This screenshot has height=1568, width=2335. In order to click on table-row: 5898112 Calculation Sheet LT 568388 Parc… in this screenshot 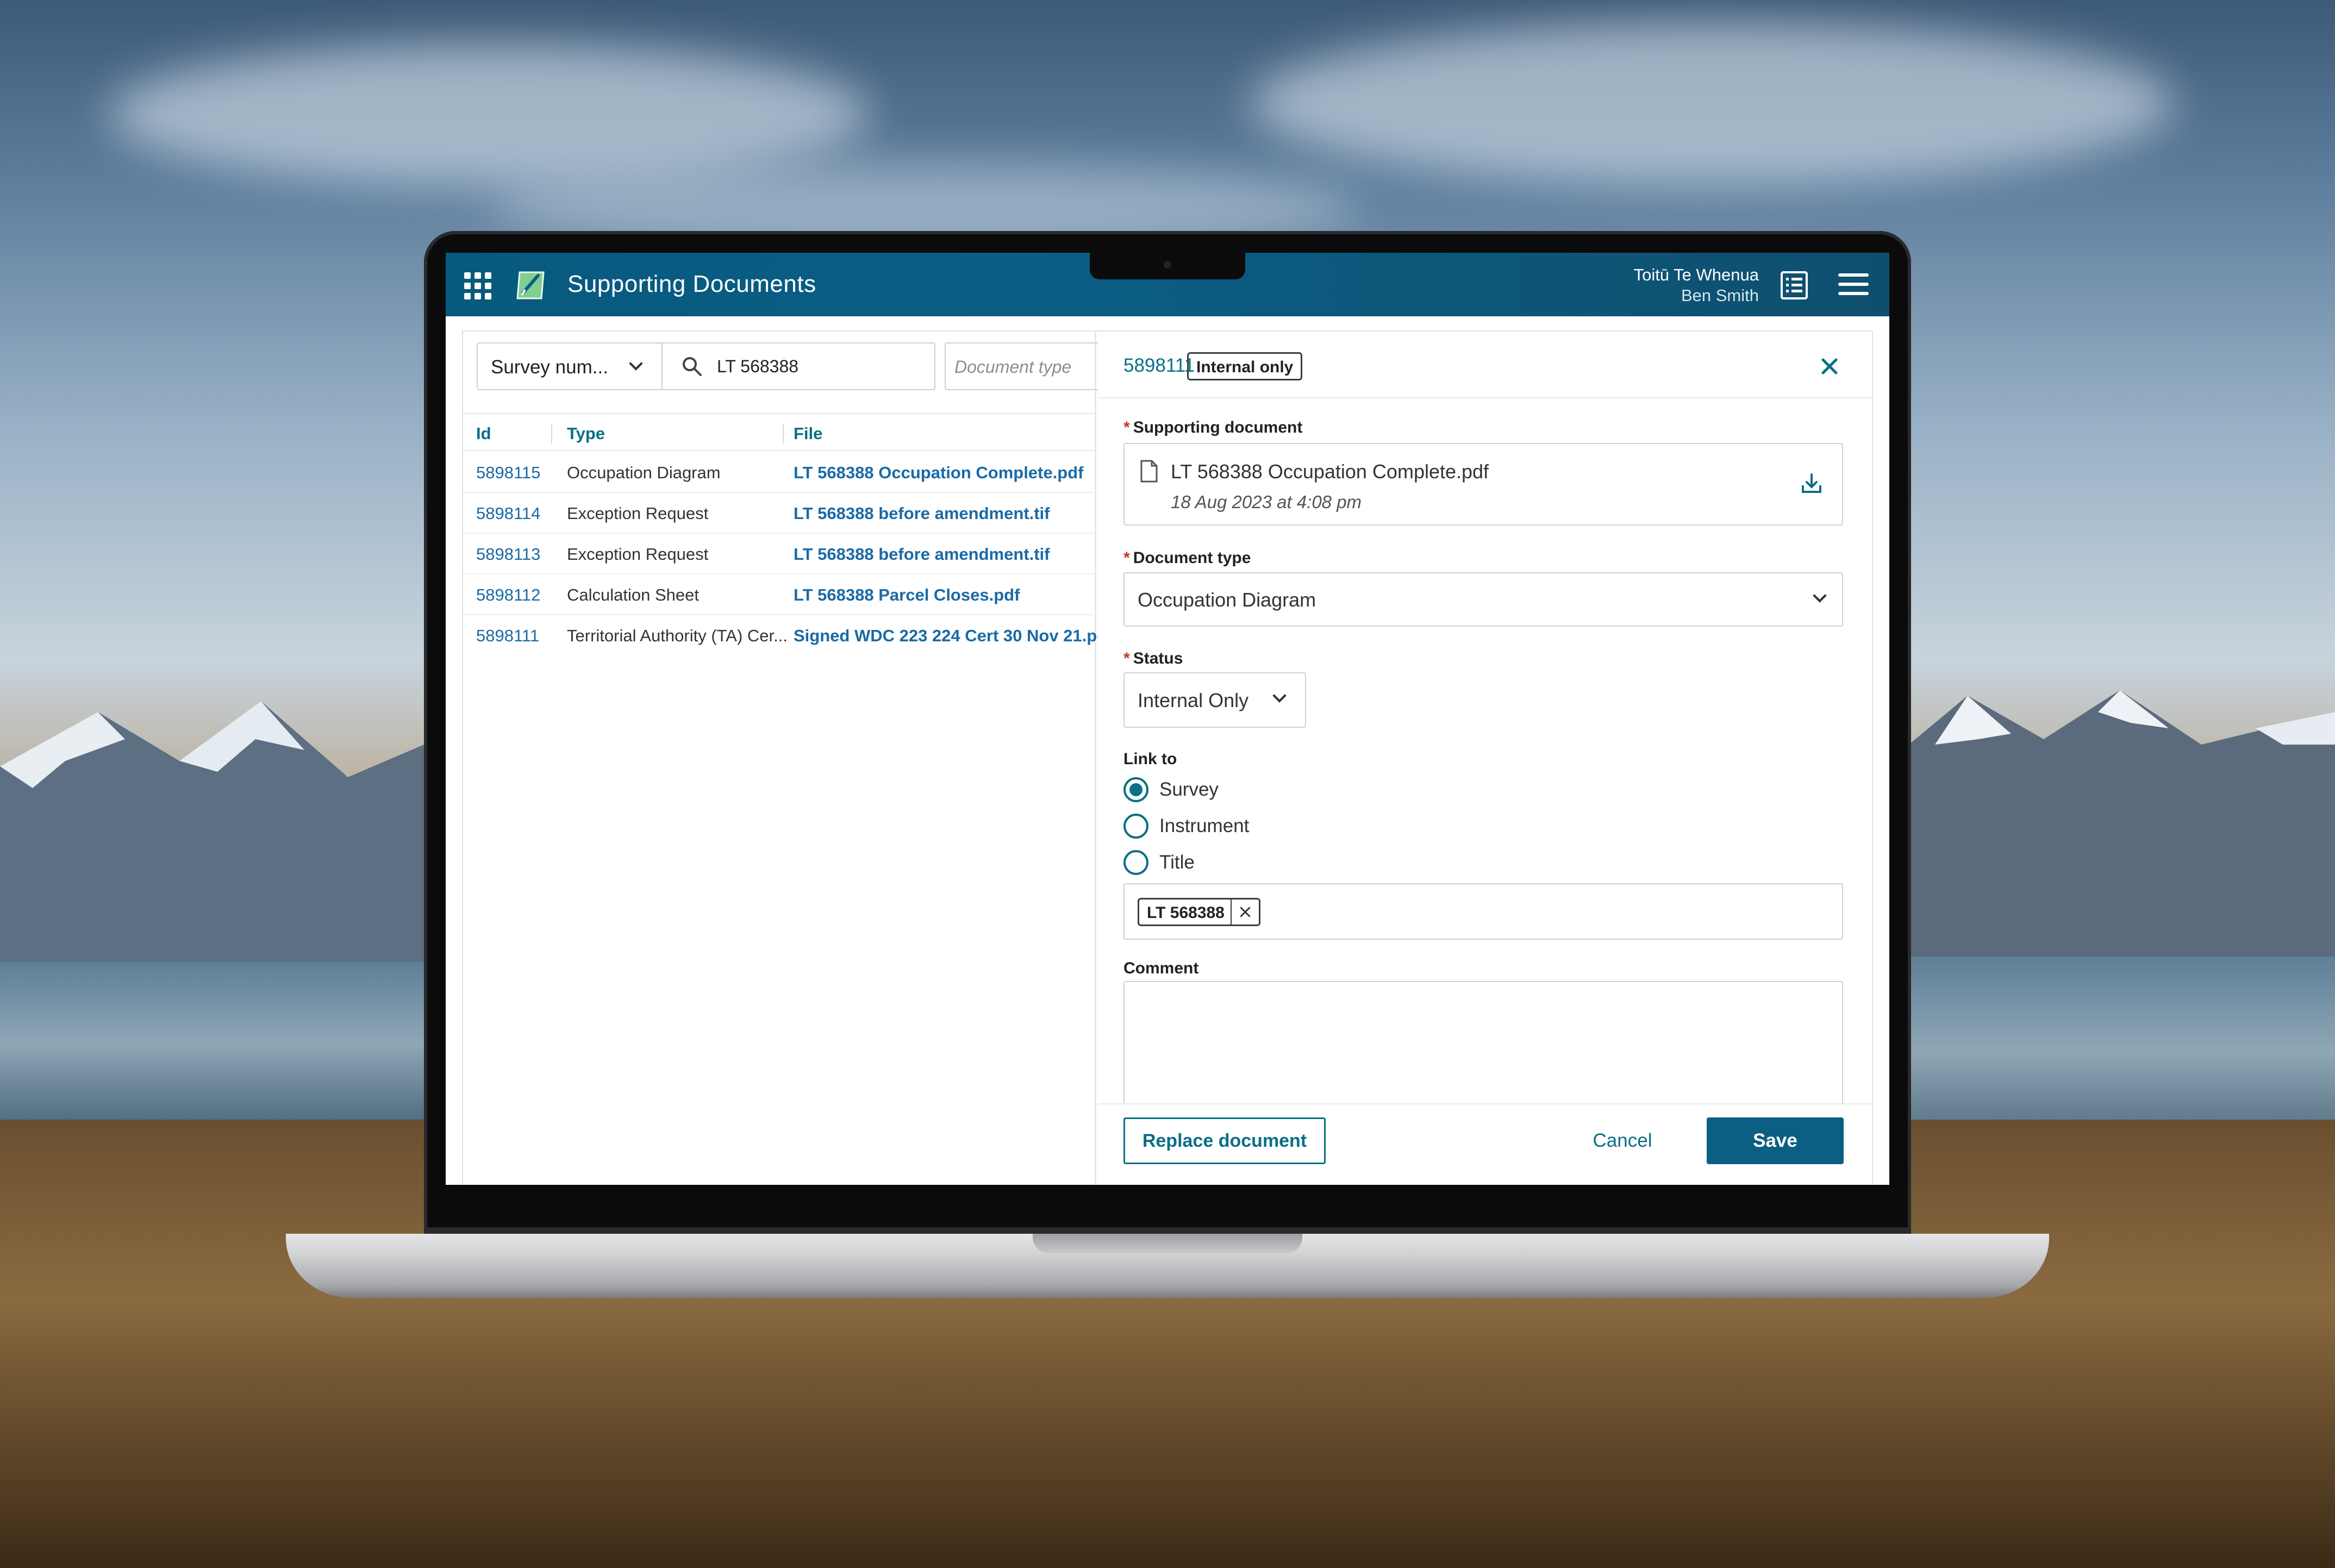, I will do `click(779, 594)`.